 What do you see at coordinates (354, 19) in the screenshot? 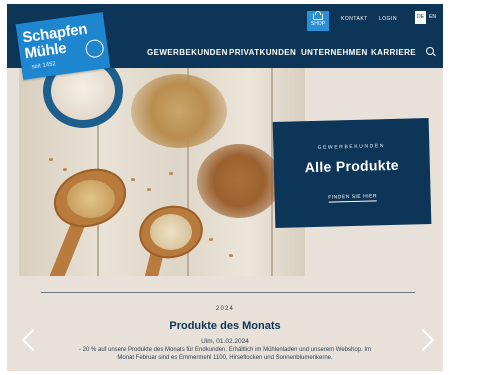
I see `kontakt-link: KONTAKT` at bounding box center [354, 19].